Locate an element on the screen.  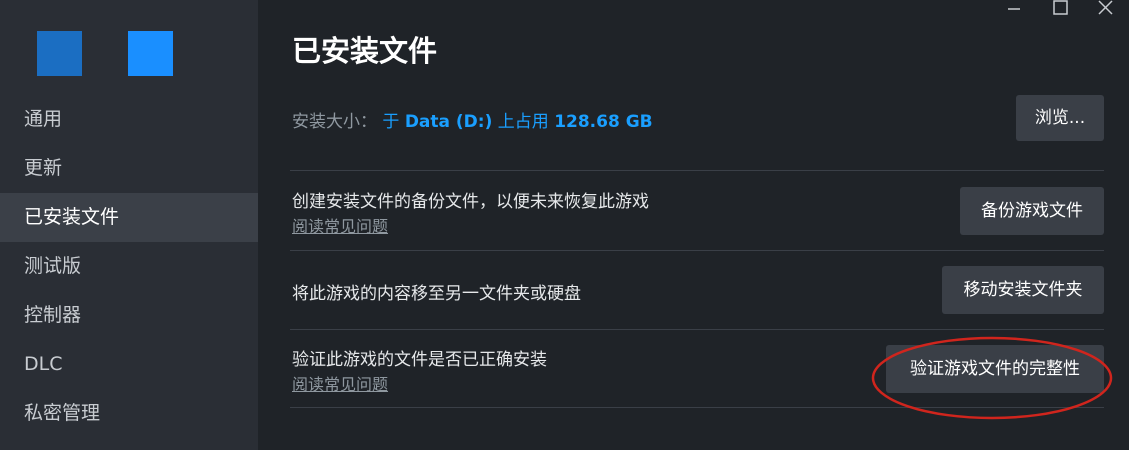
logo-tile-left is located at coordinates (59, 53).